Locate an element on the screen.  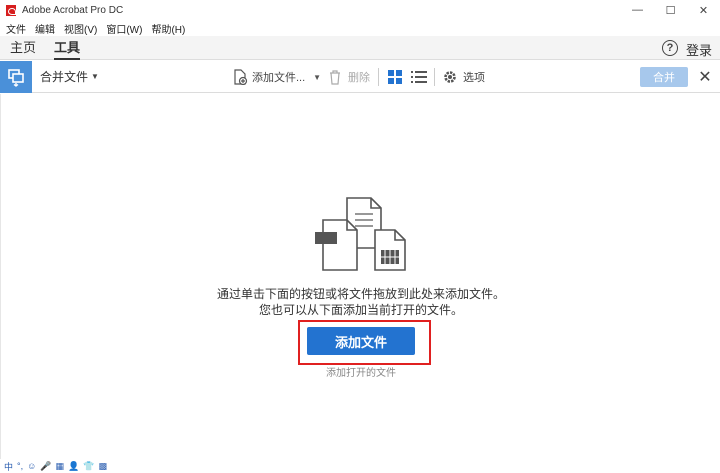
minimize-button: — is located at coordinates (637, 10).